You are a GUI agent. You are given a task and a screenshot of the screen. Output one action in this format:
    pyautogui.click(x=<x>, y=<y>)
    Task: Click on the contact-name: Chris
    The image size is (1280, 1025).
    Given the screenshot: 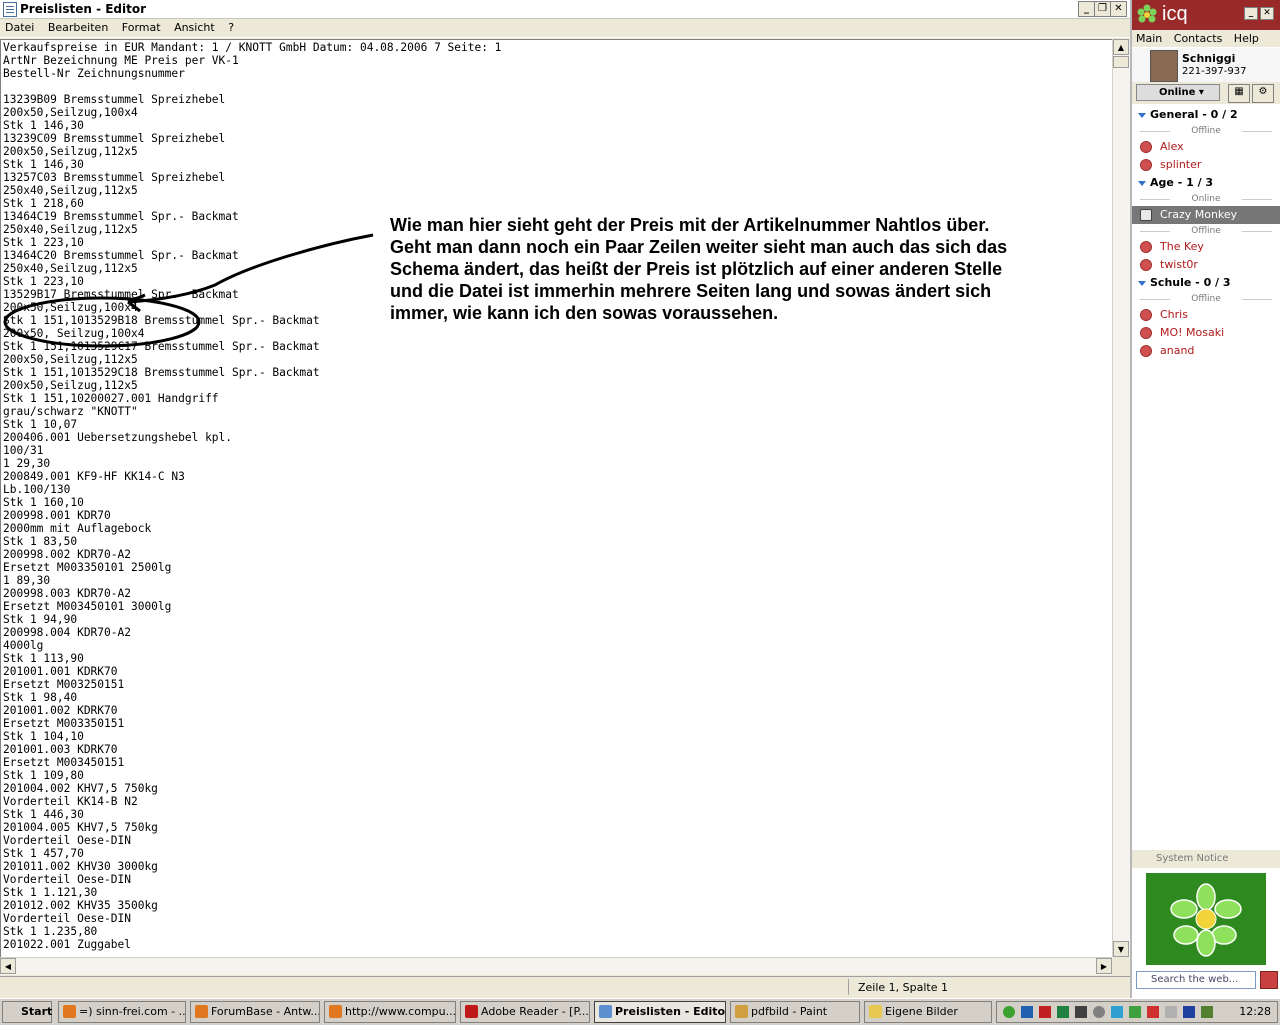 What is the action you would take?
    pyautogui.click(x=1174, y=314)
    